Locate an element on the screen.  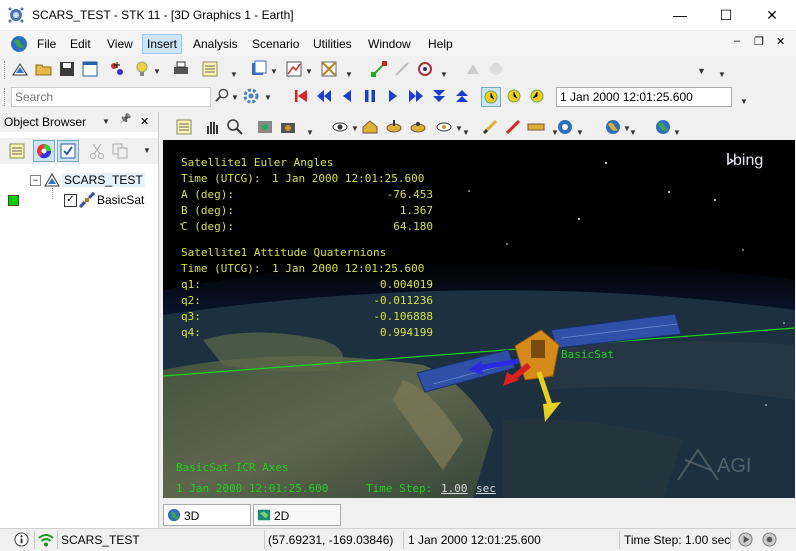
mdi-minimize-button: – is located at coordinates (737, 41).